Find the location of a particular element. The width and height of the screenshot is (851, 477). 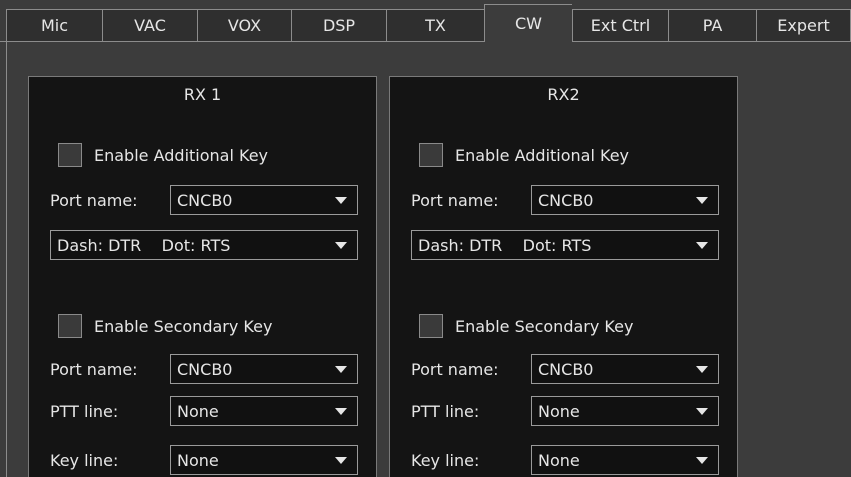

rx2-enable-secondary-key: Enable Secondary Key is located at coordinates (526, 326).